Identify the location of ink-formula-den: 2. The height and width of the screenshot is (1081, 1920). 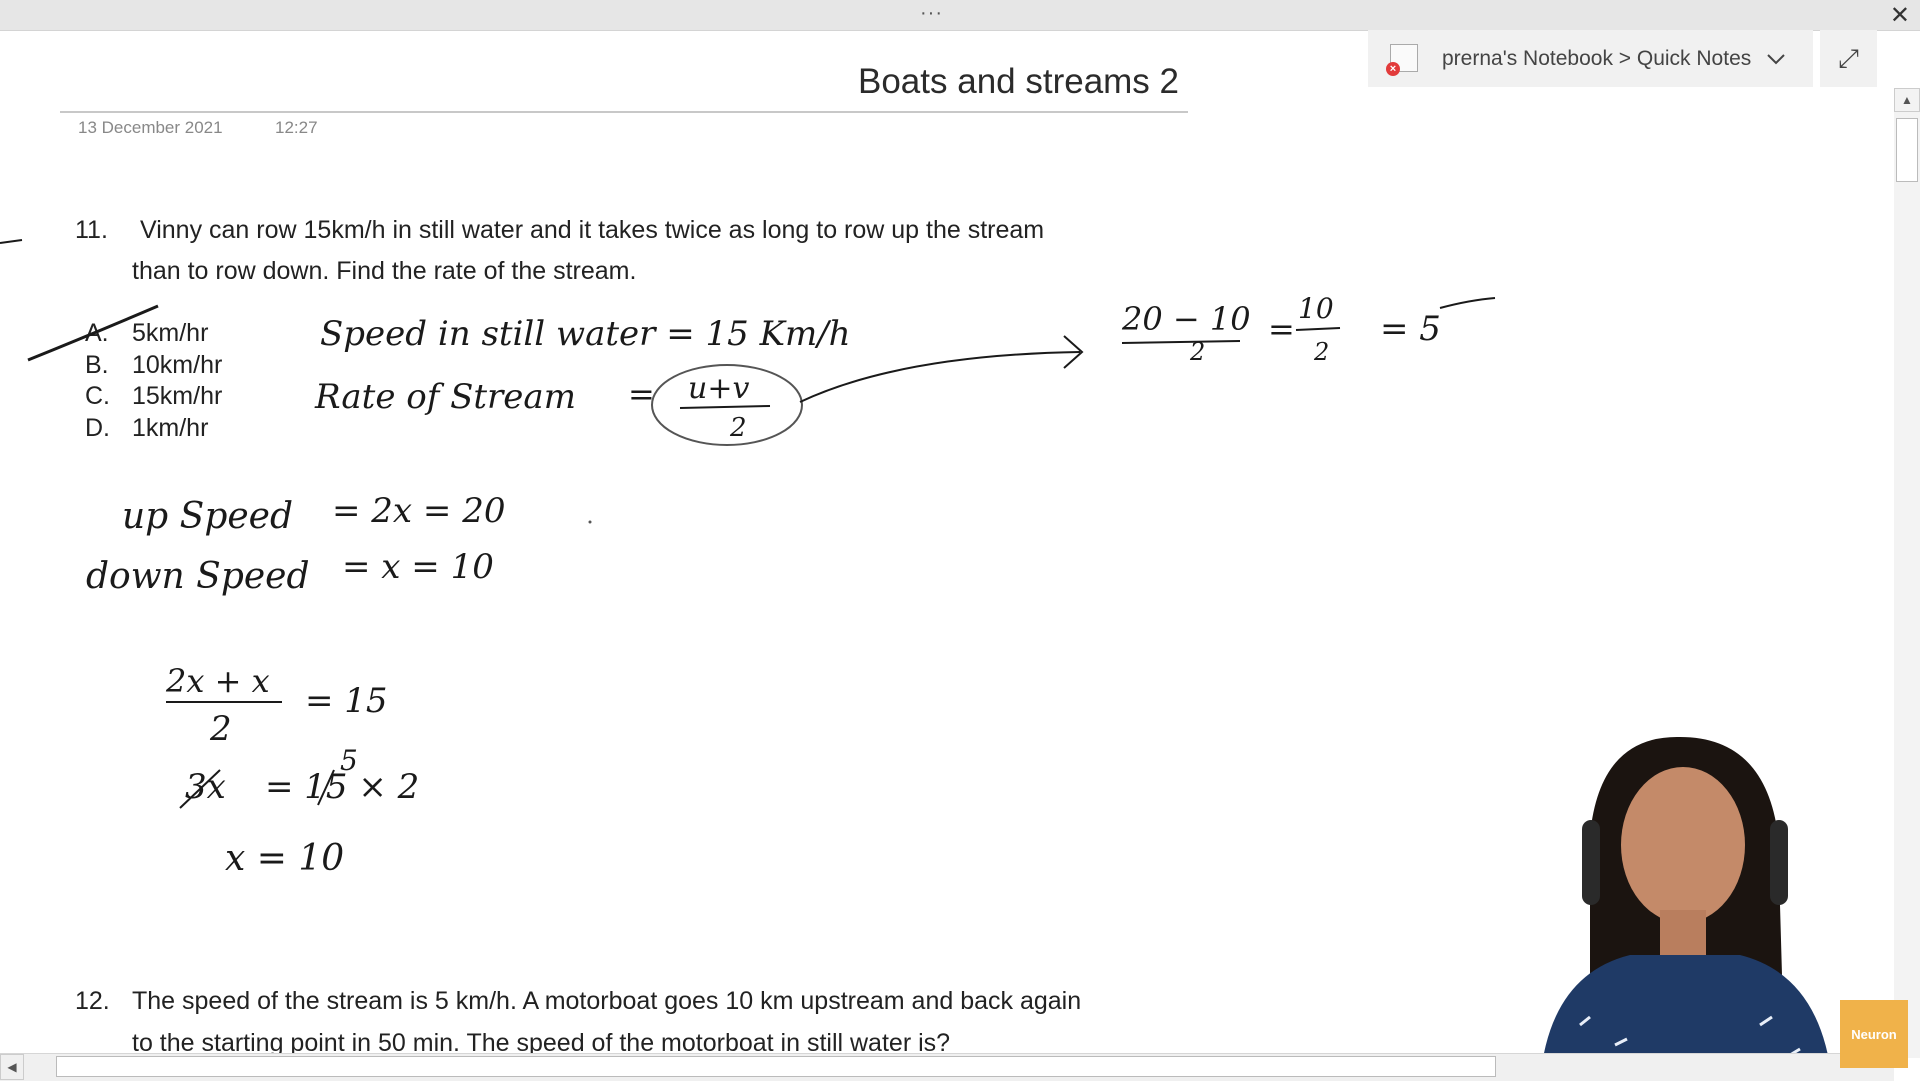
(738, 428).